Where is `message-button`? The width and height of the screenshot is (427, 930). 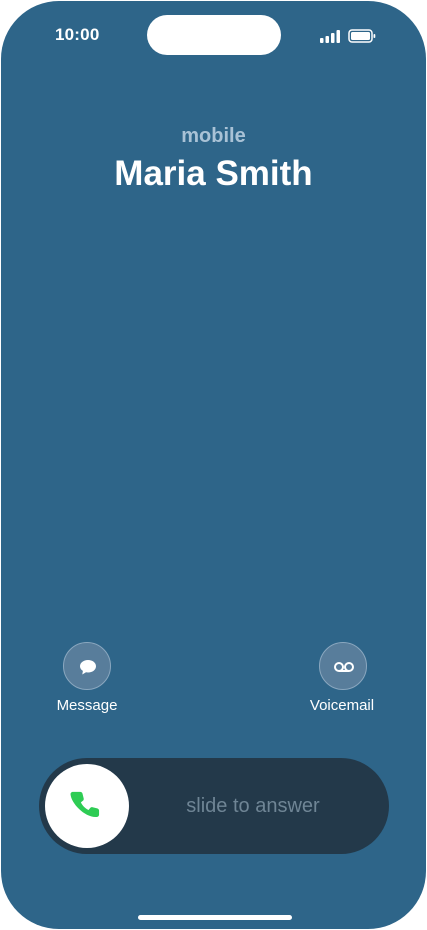 message-button is located at coordinates (87, 666).